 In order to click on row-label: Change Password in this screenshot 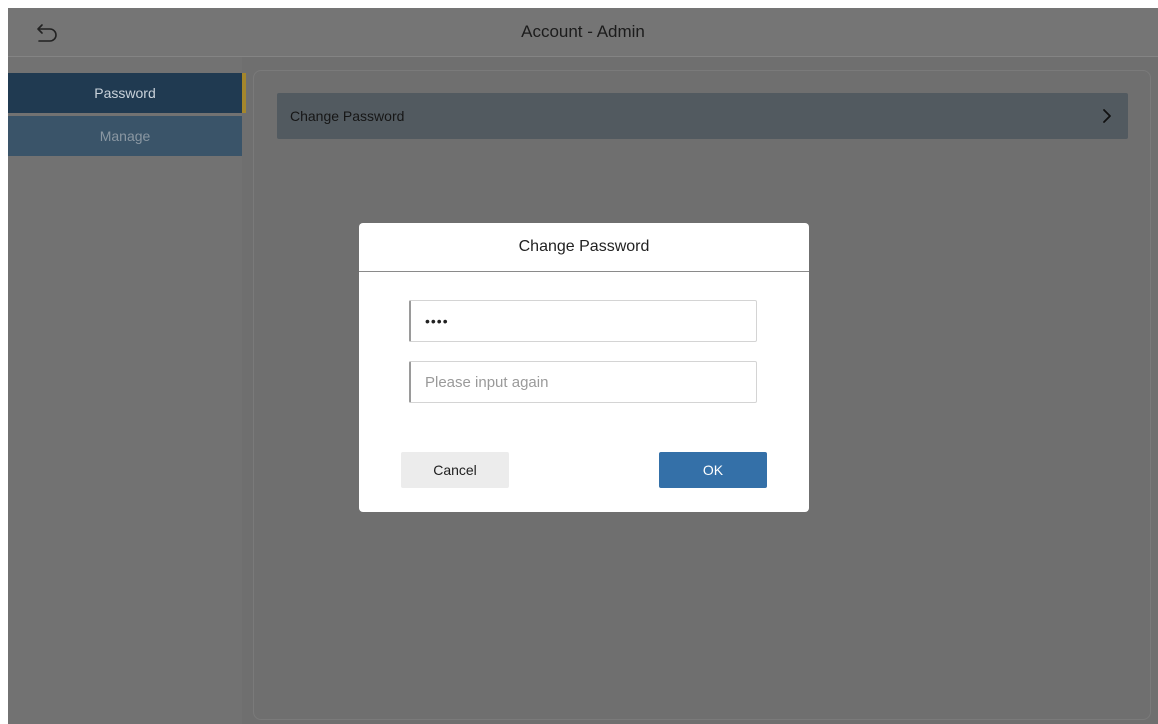, I will do `click(347, 116)`.